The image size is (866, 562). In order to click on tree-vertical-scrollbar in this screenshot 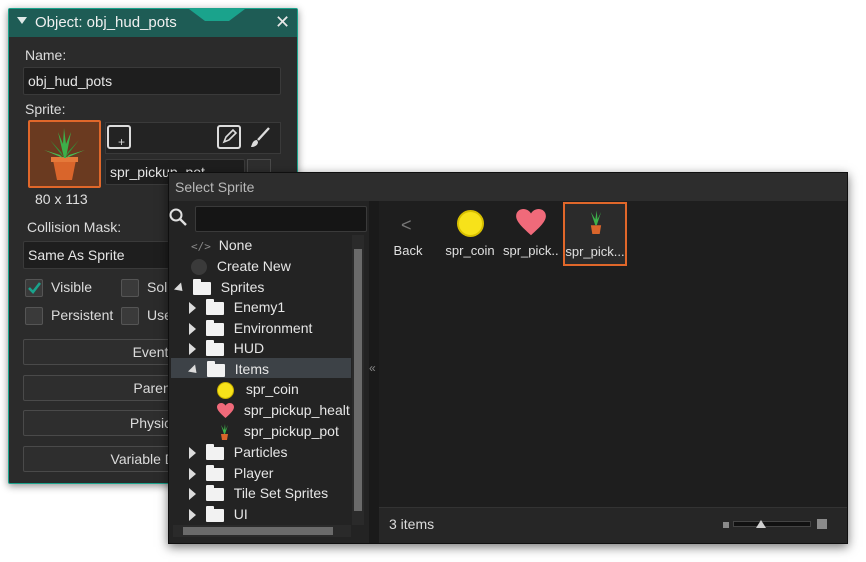, I will do `click(358, 380)`.